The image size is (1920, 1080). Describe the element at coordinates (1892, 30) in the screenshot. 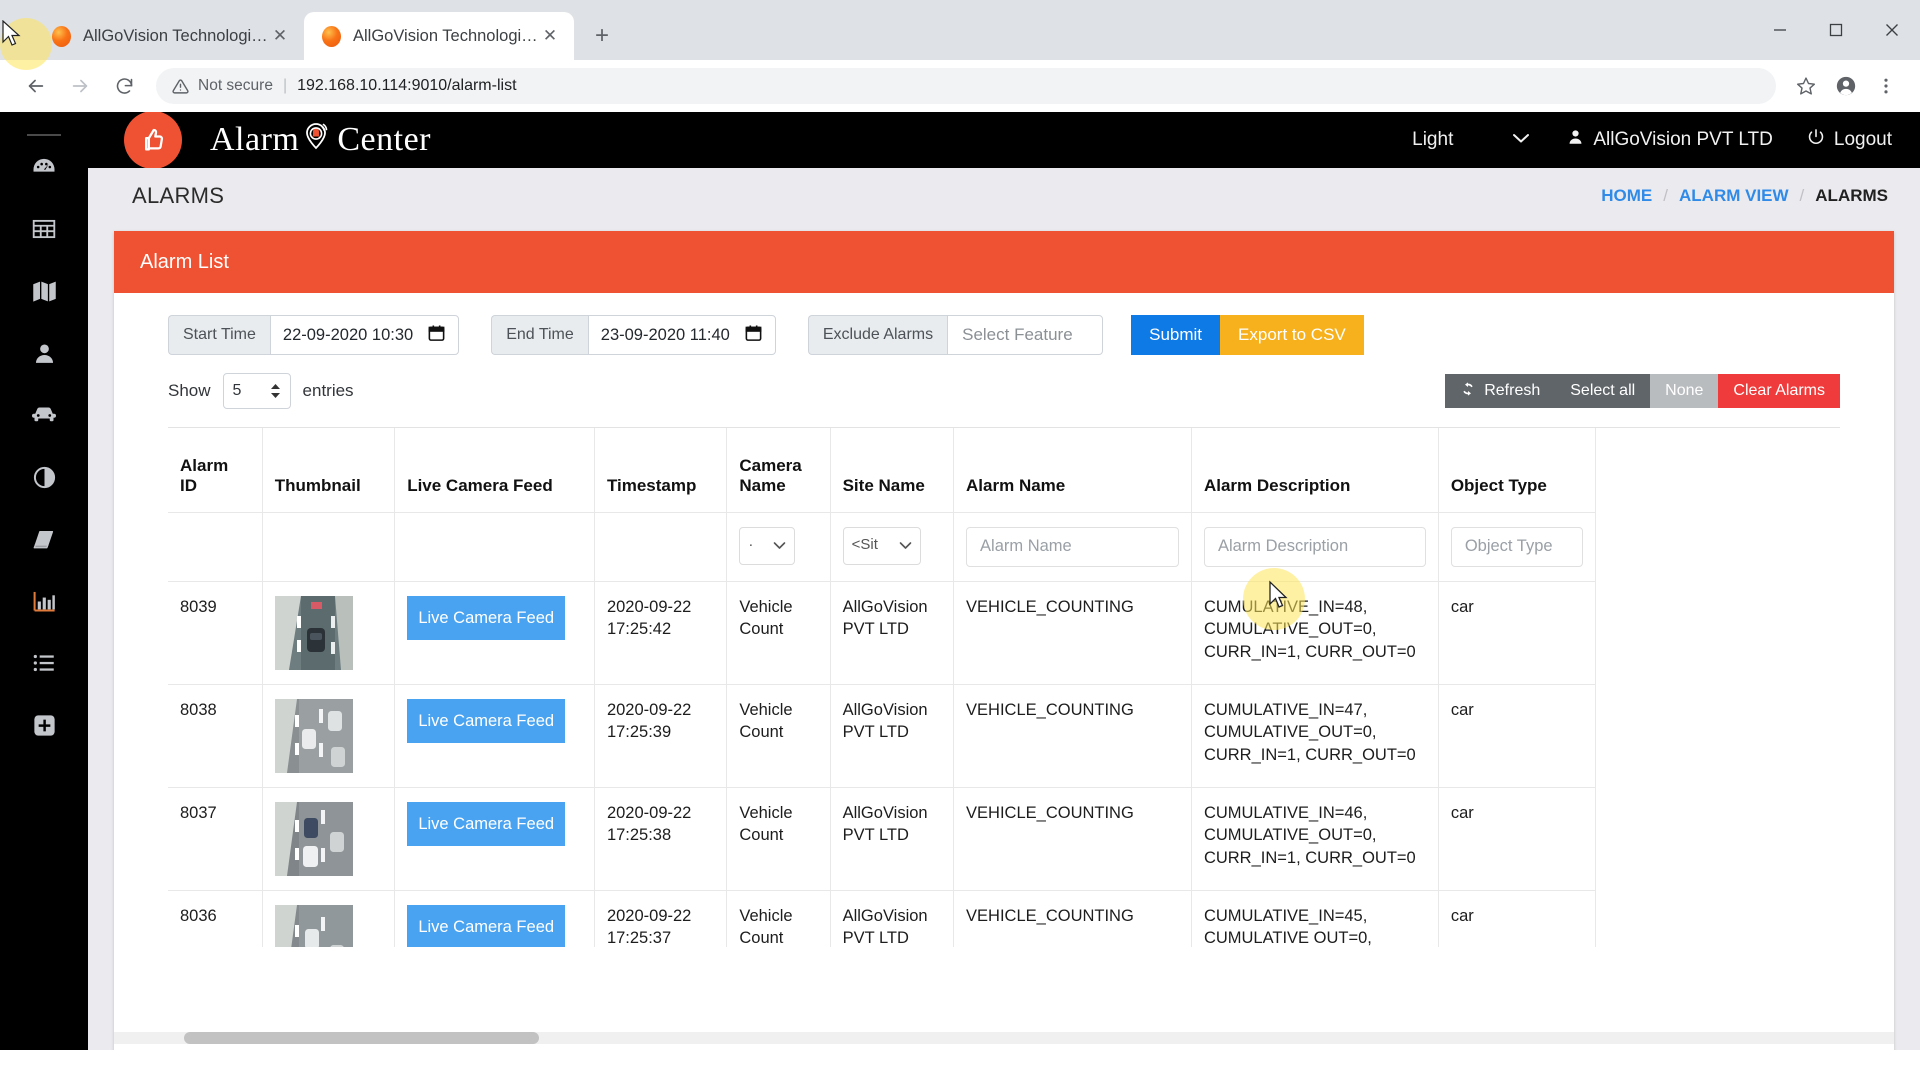

I see `close-icon` at that location.